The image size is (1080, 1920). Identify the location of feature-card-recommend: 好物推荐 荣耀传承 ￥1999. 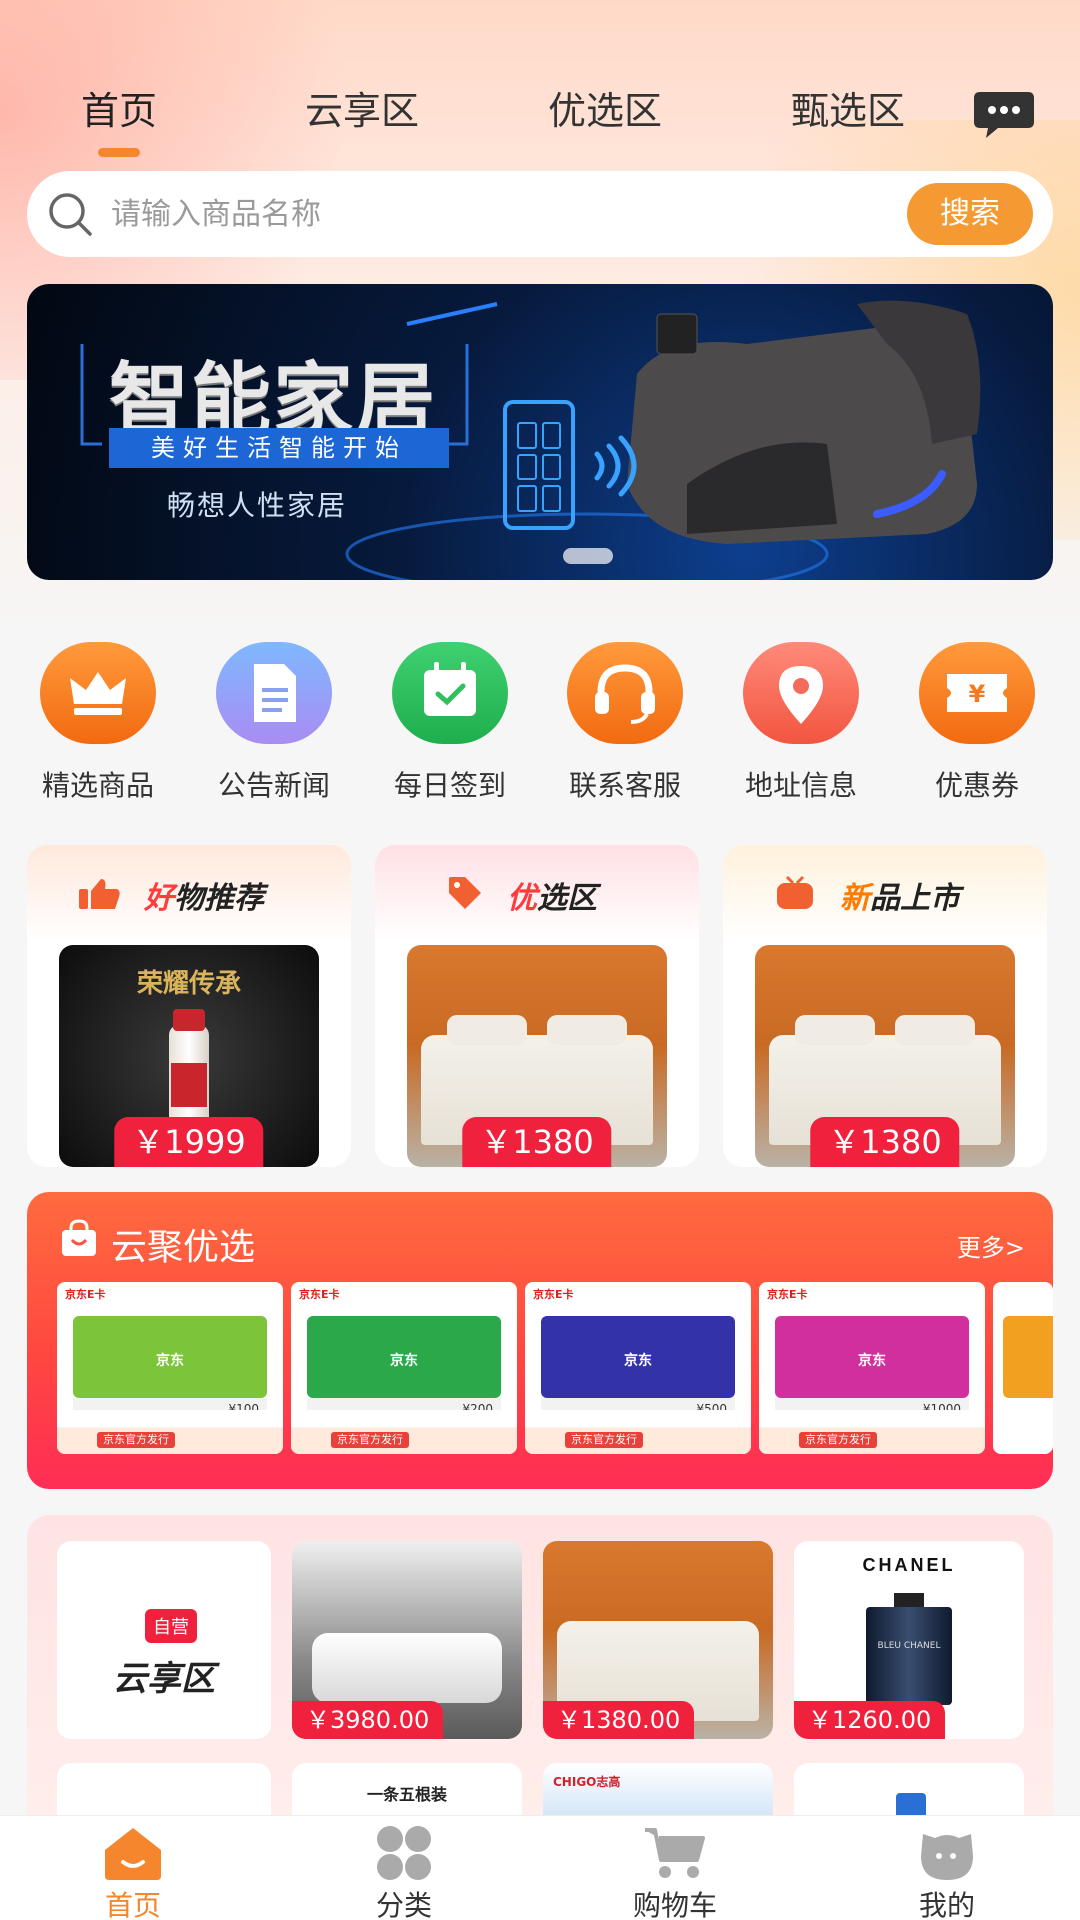
(189, 1006).